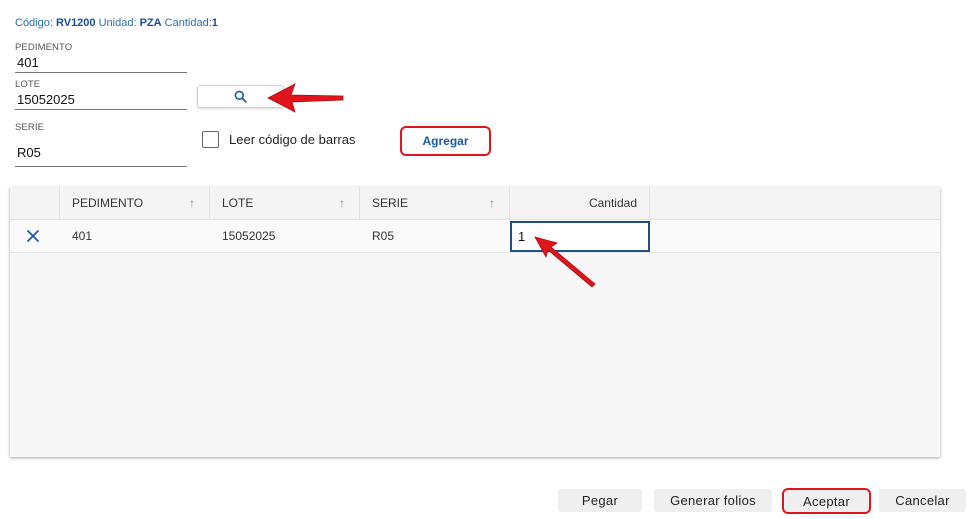 This screenshot has height=519, width=971. Describe the element at coordinates (150, 23) in the screenshot. I see `unidad-value: PZA` at that location.